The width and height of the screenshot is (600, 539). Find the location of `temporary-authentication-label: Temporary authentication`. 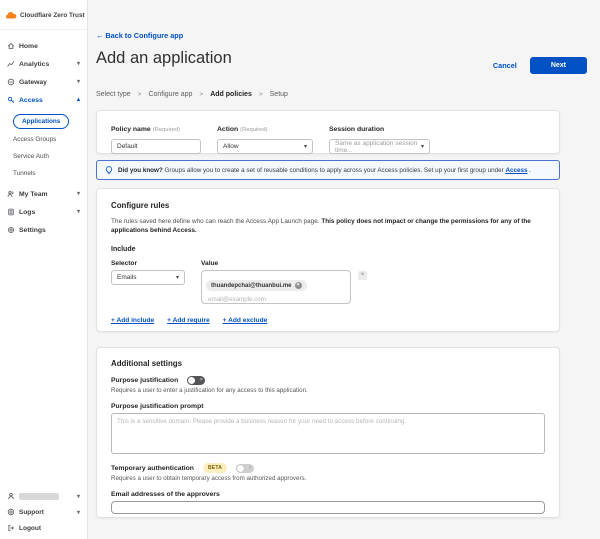

temporary-authentication-label: Temporary authentication is located at coordinates (152, 468).